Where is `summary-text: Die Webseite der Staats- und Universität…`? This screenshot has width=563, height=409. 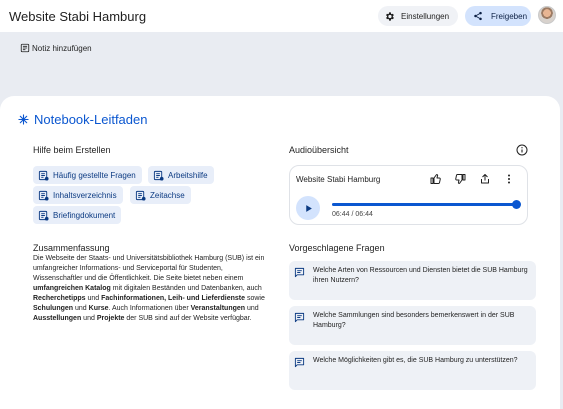
summary-text: Die Webseite der Staats- und Universität… is located at coordinates (149, 289).